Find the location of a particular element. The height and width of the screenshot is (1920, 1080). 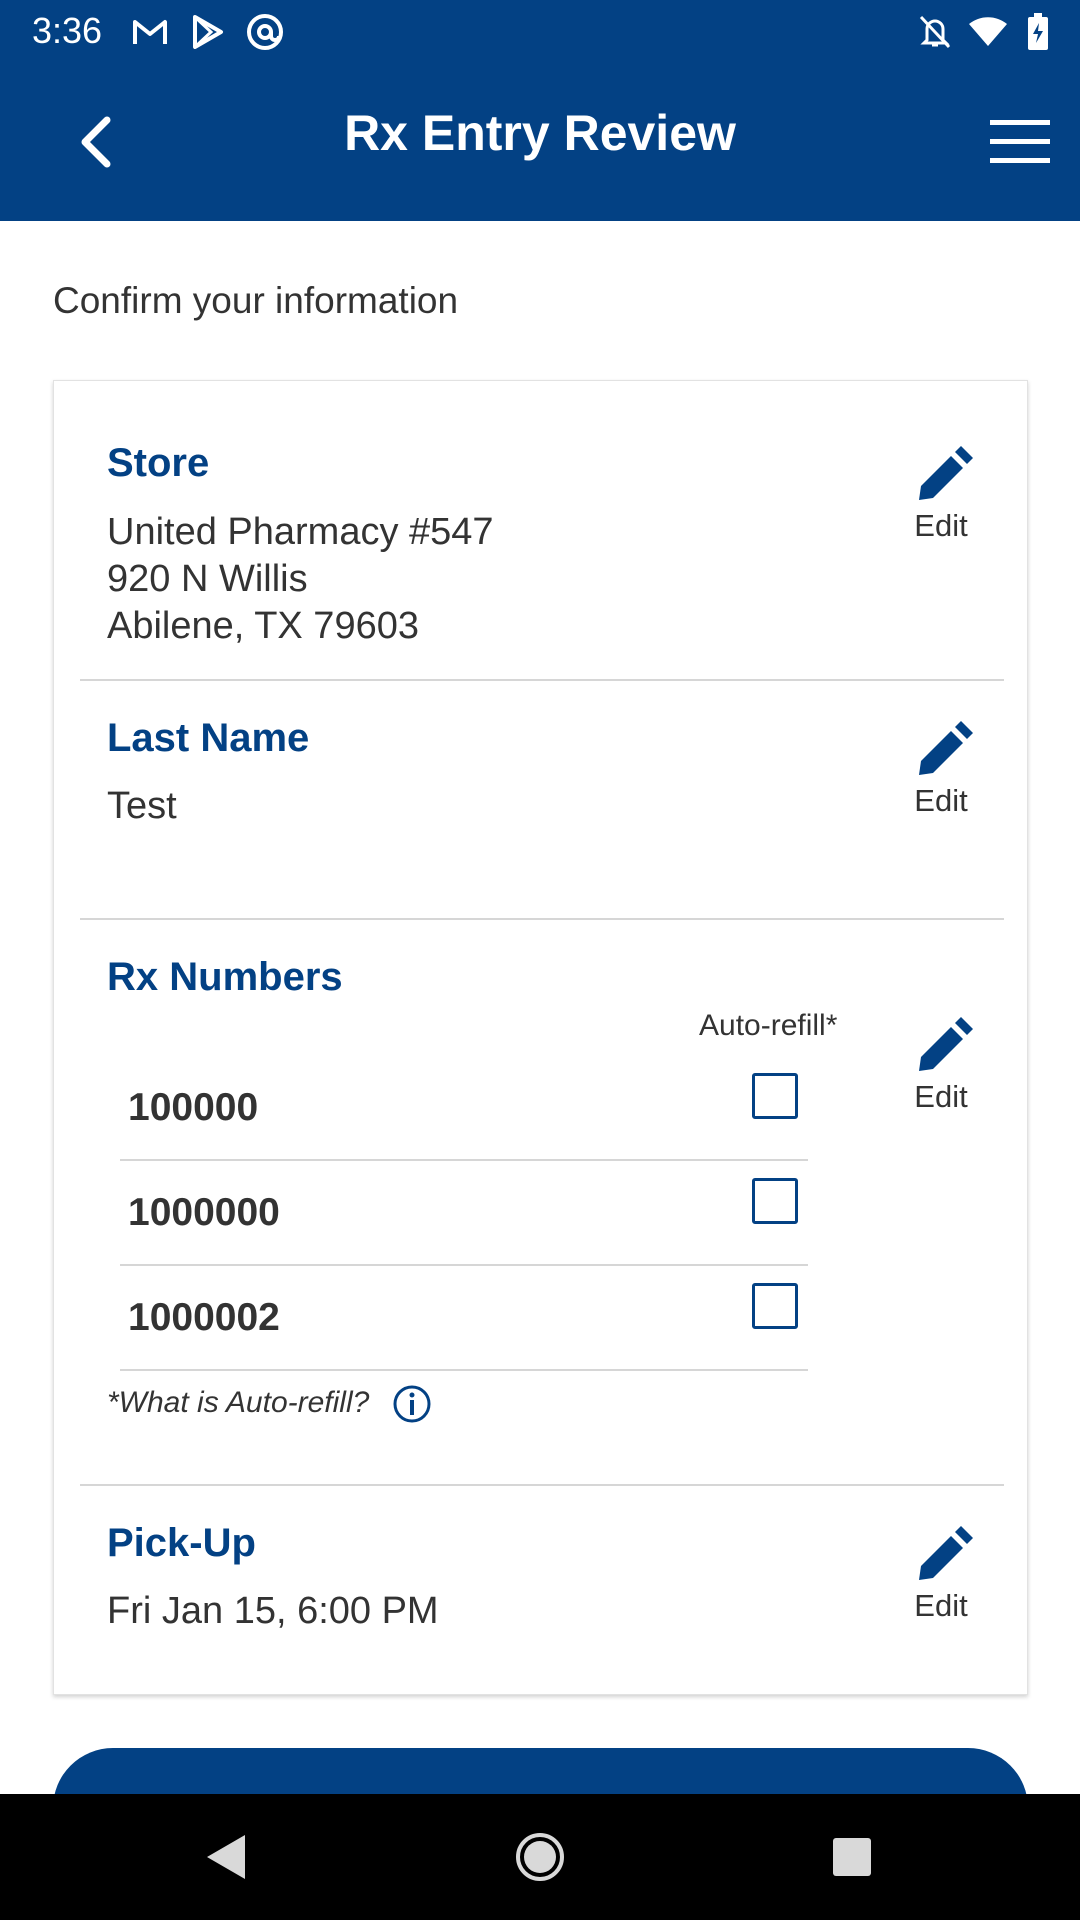

page-title: Rx Entry Review is located at coordinates (540, 133).